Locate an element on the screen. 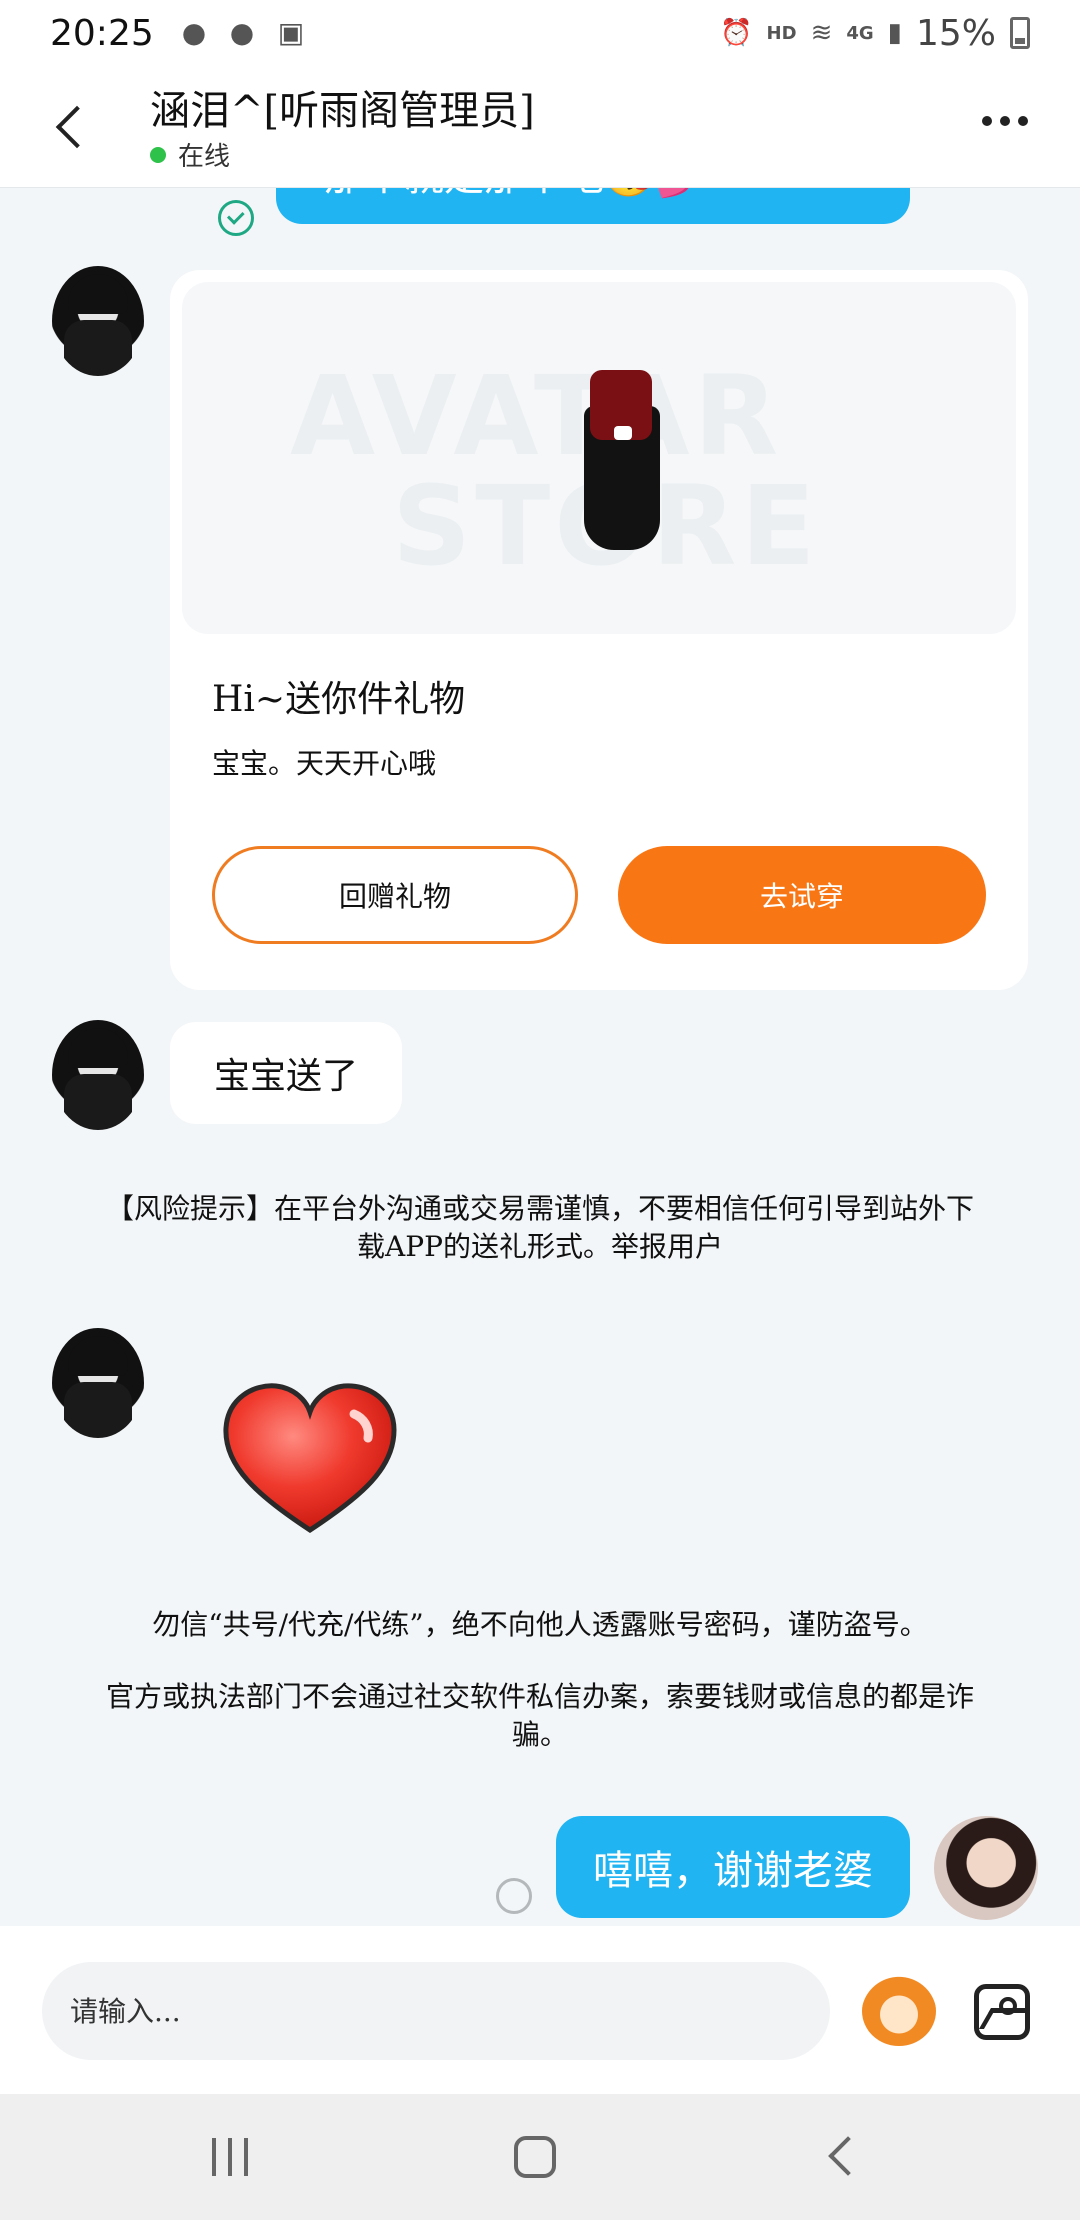 Image resolution: width=1080 pixels, height=2220 pixels. signal-icon: ▮ is located at coordinates (894, 33).